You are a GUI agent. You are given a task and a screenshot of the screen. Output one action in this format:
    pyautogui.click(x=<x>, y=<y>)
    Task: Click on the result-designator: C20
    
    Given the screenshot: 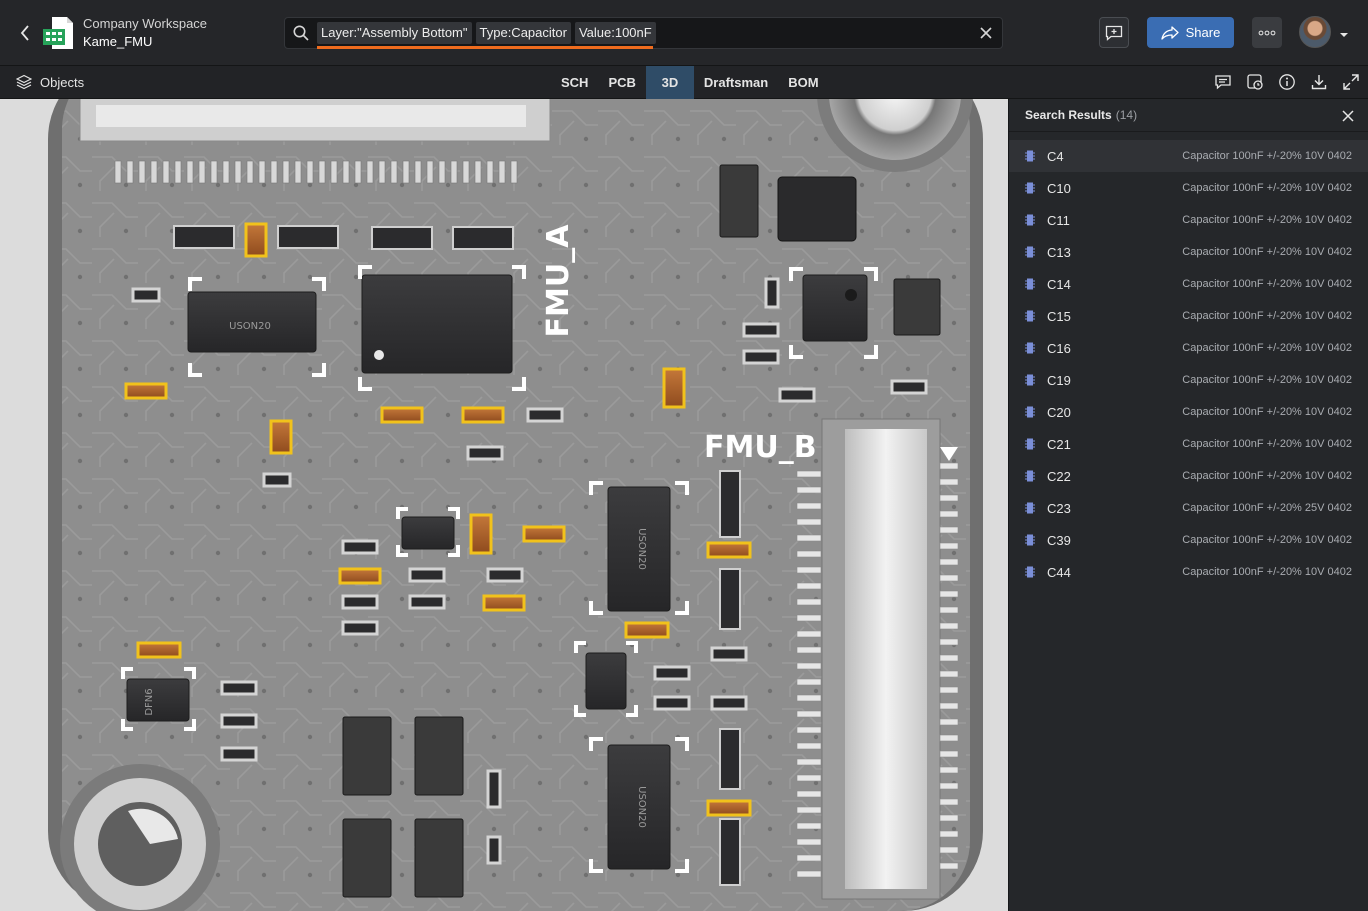 What is the action you would take?
    pyautogui.click(x=1059, y=412)
    